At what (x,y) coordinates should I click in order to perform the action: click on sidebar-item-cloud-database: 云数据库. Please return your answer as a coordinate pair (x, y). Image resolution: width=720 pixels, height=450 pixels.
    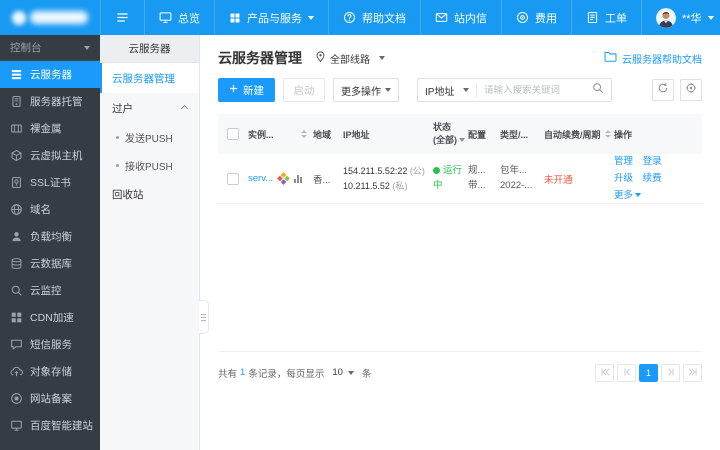
    Looking at the image, I should click on (50, 263).